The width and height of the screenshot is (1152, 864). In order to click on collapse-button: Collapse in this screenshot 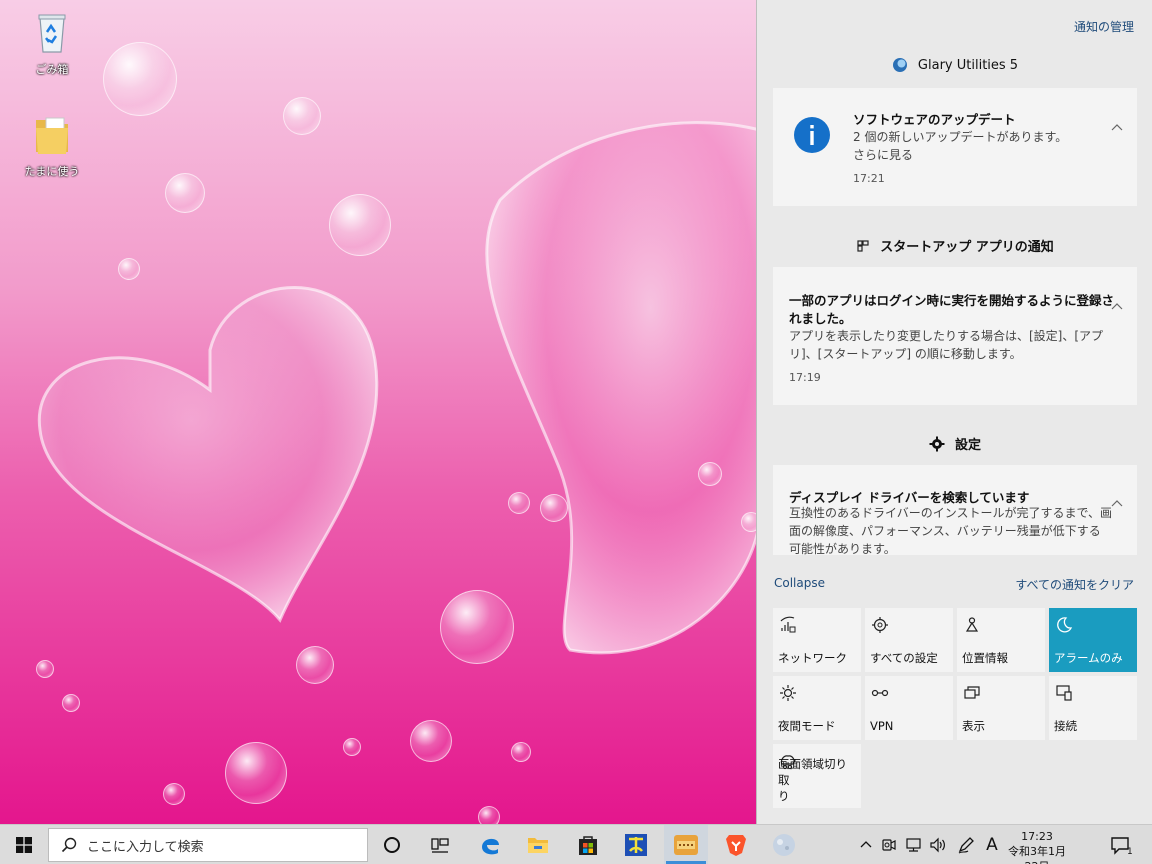, I will do `click(799, 583)`.